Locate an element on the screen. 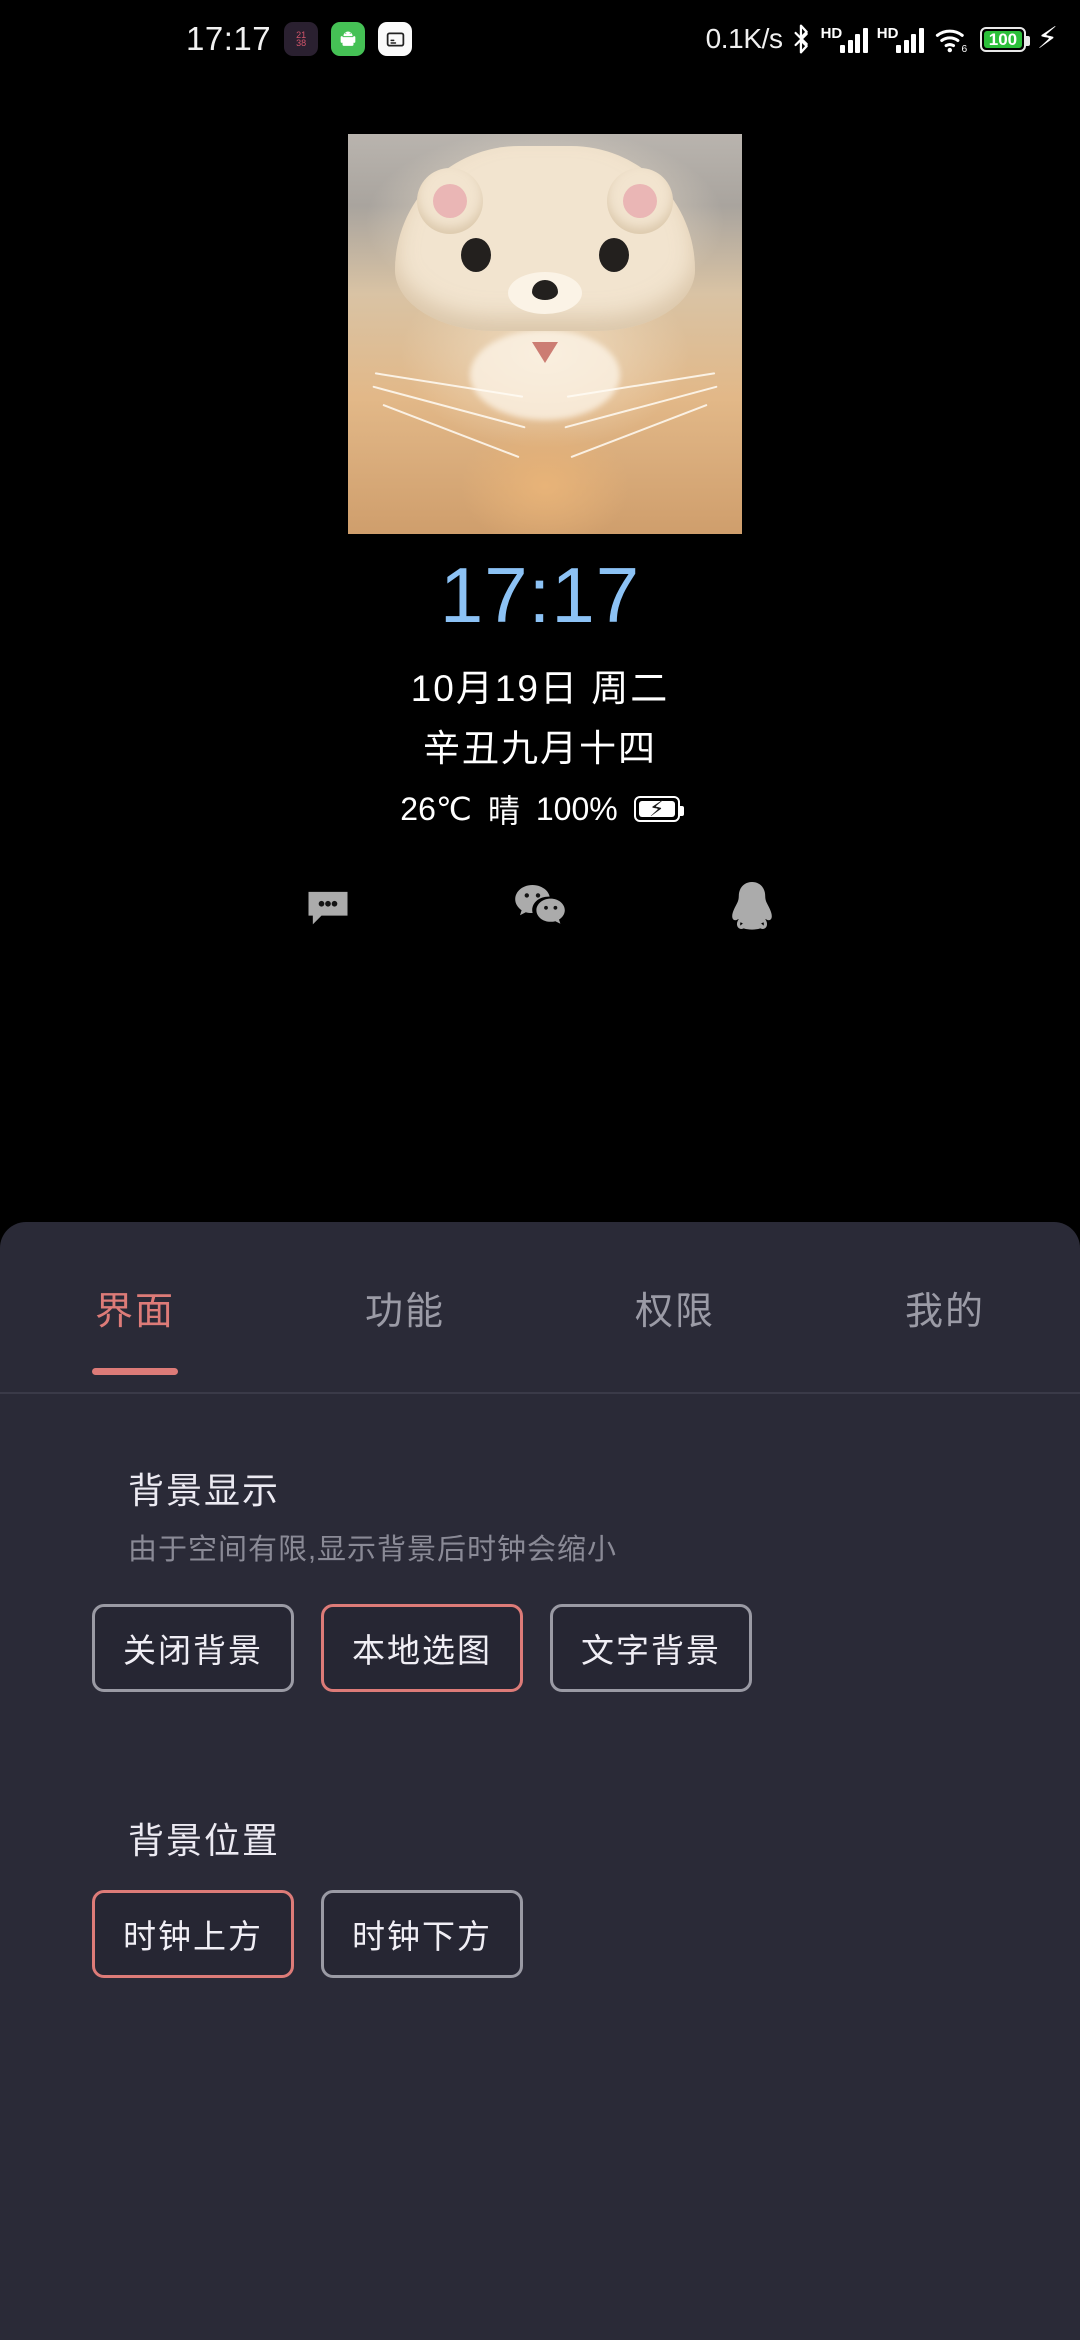  lockscreen-battery-text: 100% is located at coordinates (576, 808).